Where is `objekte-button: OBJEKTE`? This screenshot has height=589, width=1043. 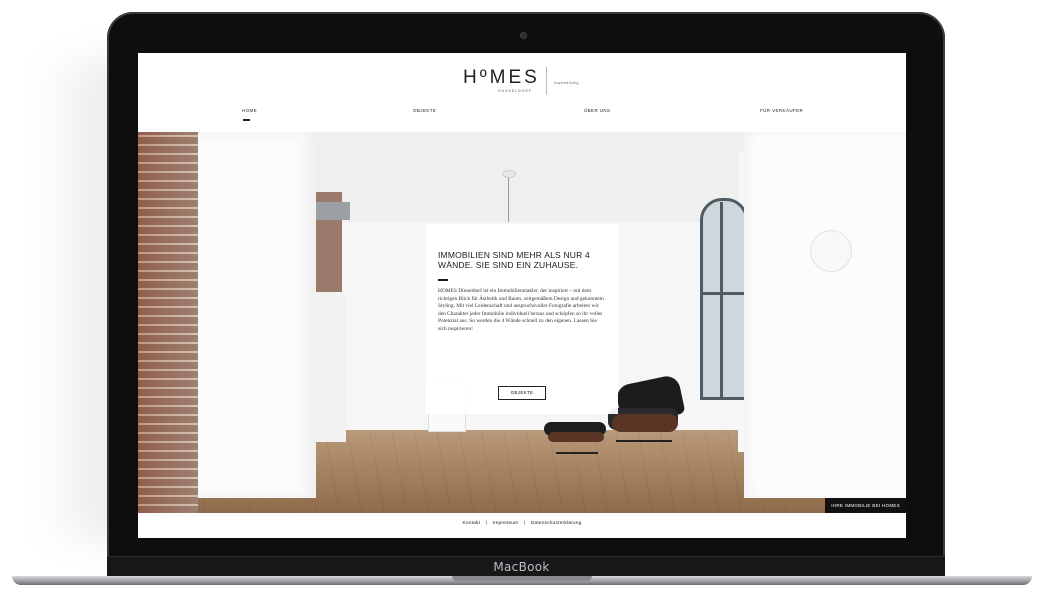 objekte-button: OBJEKTE is located at coordinates (522, 393).